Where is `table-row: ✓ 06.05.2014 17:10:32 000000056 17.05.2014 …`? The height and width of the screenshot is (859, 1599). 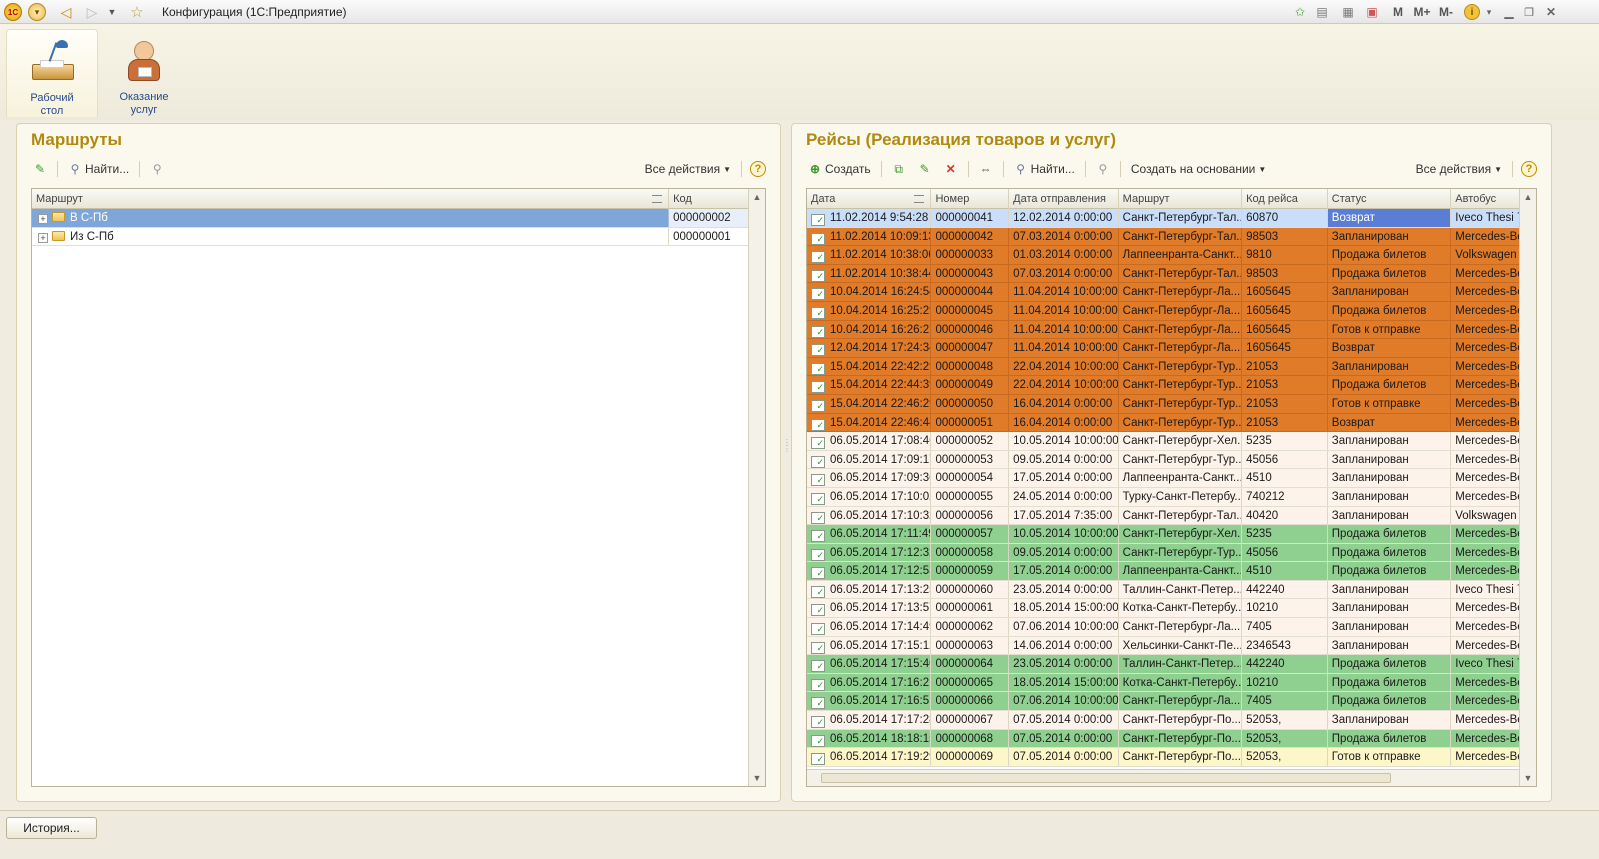
table-row: ✓ 06.05.2014 17:10:32 000000056 17.05.2014 … is located at coordinates (1163, 516).